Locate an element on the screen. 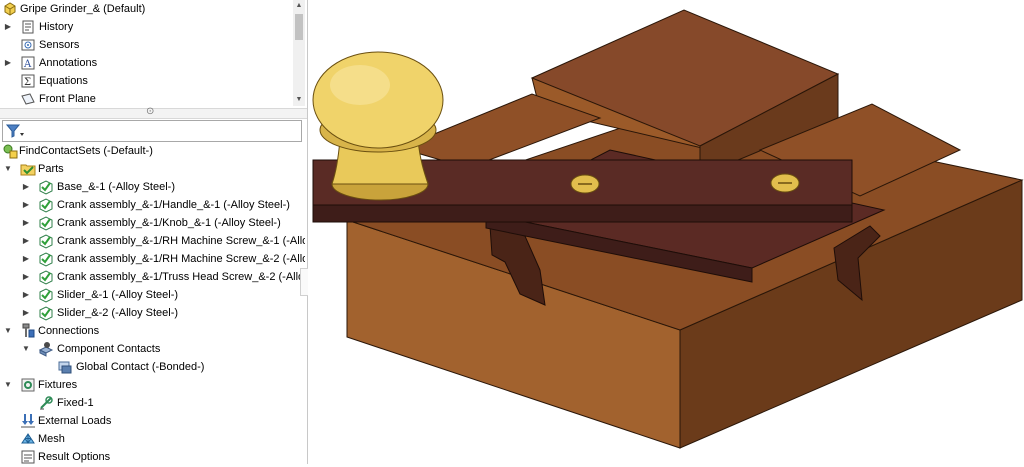 Image resolution: width=1024 pixels, height=467 pixels. annotations-icon: A is located at coordinates (28, 63).